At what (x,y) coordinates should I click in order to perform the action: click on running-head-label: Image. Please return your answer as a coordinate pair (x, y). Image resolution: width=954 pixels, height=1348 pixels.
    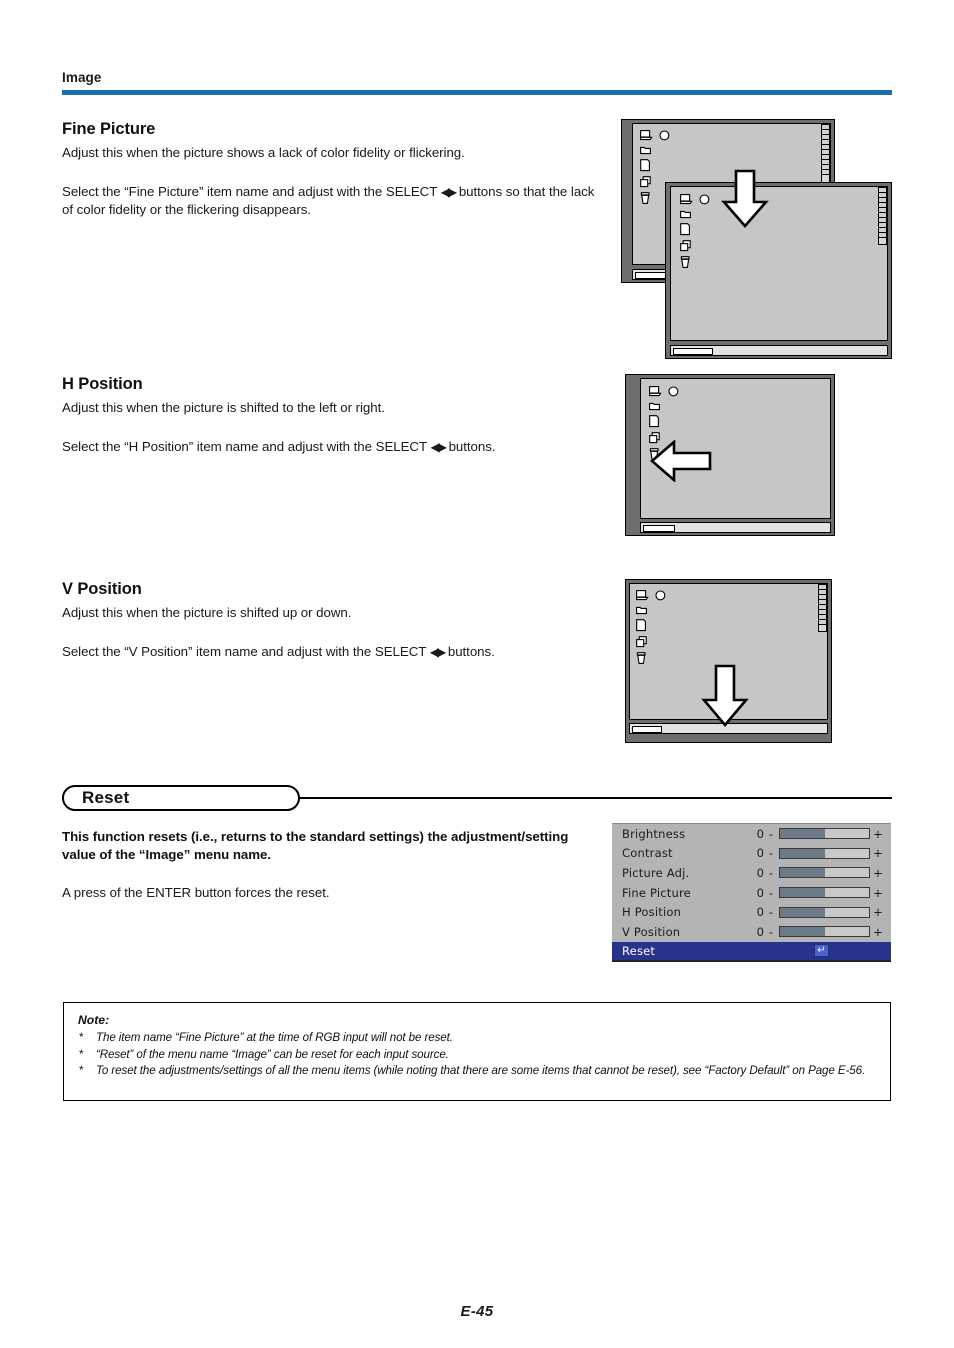
    Looking at the image, I should click on (82, 77).